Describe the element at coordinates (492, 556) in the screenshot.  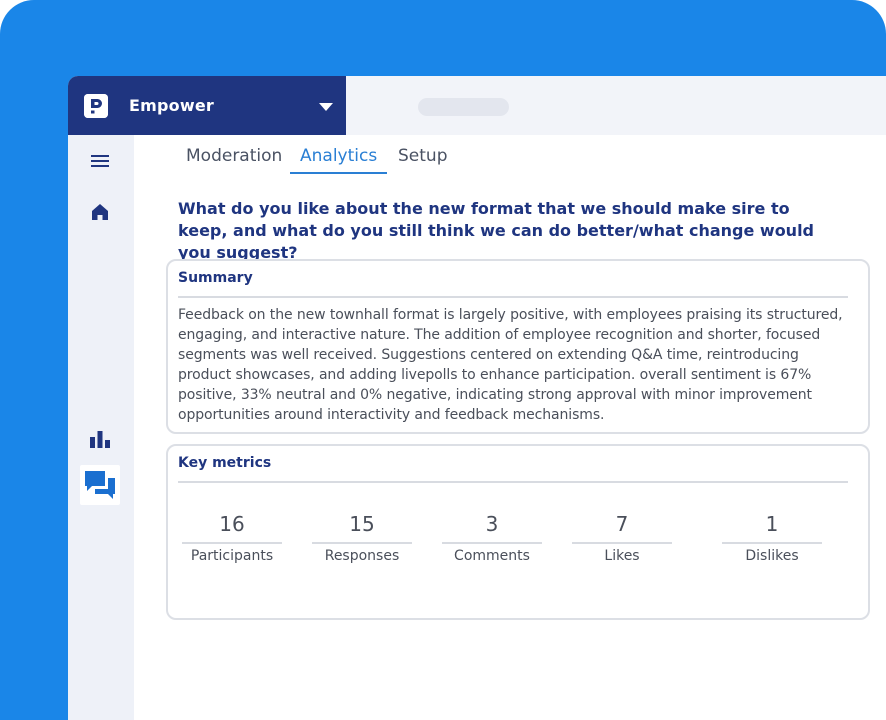
I see `metric-label: Comments` at that location.